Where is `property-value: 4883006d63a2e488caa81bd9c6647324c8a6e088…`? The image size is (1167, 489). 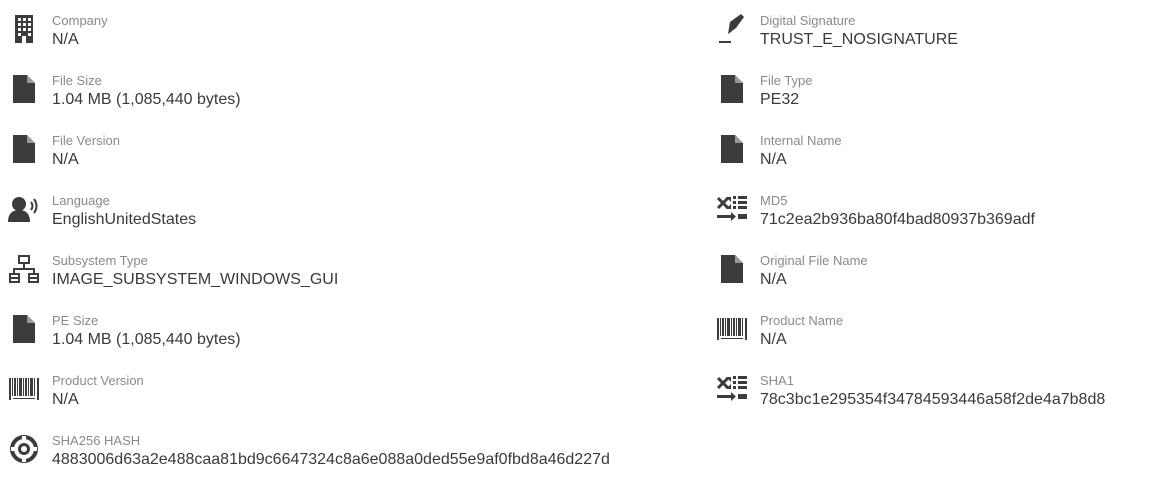
property-value: 4883006d63a2e488caa81bd9c6647324c8a6e088… is located at coordinates (331, 459).